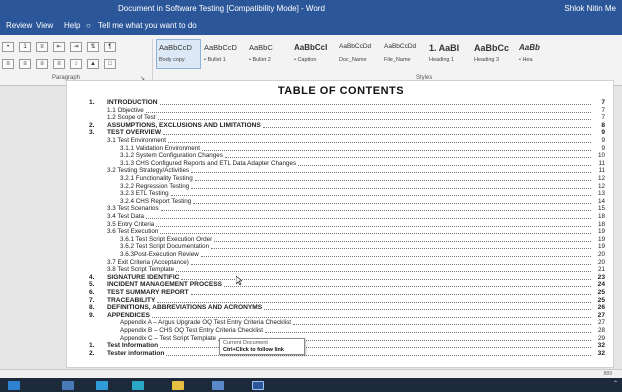 This screenshot has width=622, height=392. Describe the element at coordinates (14, 385) in the screenshot. I see `windows-icon` at that location.